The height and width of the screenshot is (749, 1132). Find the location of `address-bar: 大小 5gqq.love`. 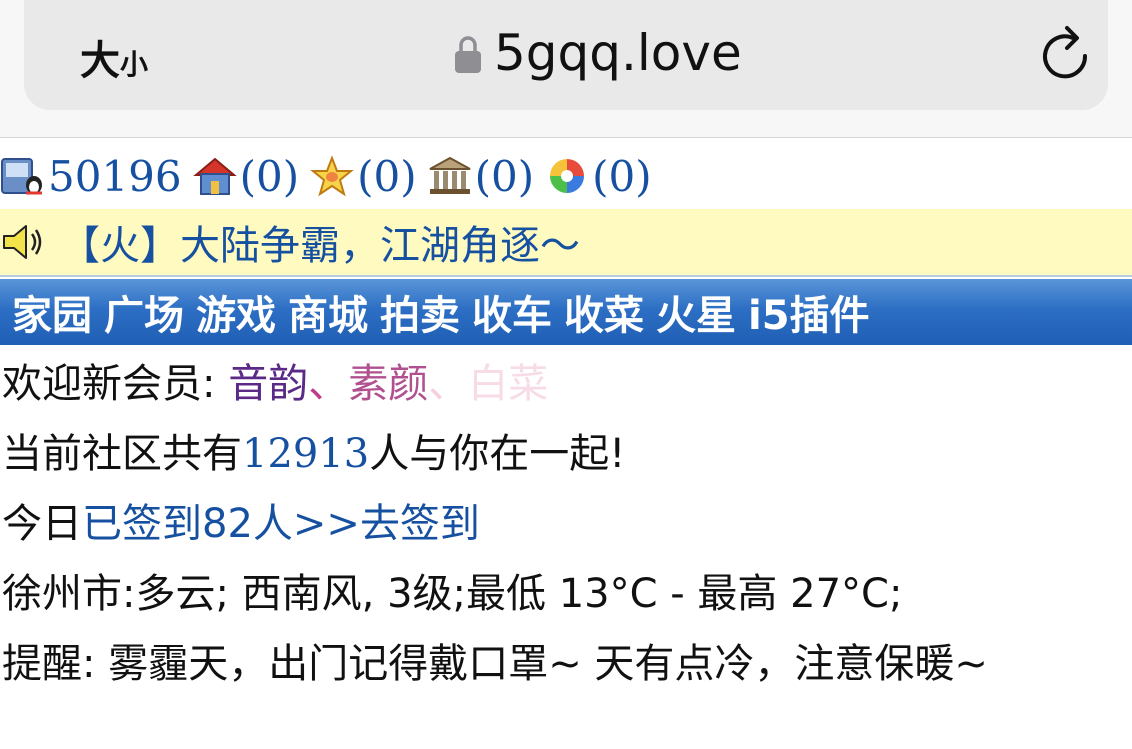

address-bar: 大小 5gqq.love is located at coordinates (566, 55).